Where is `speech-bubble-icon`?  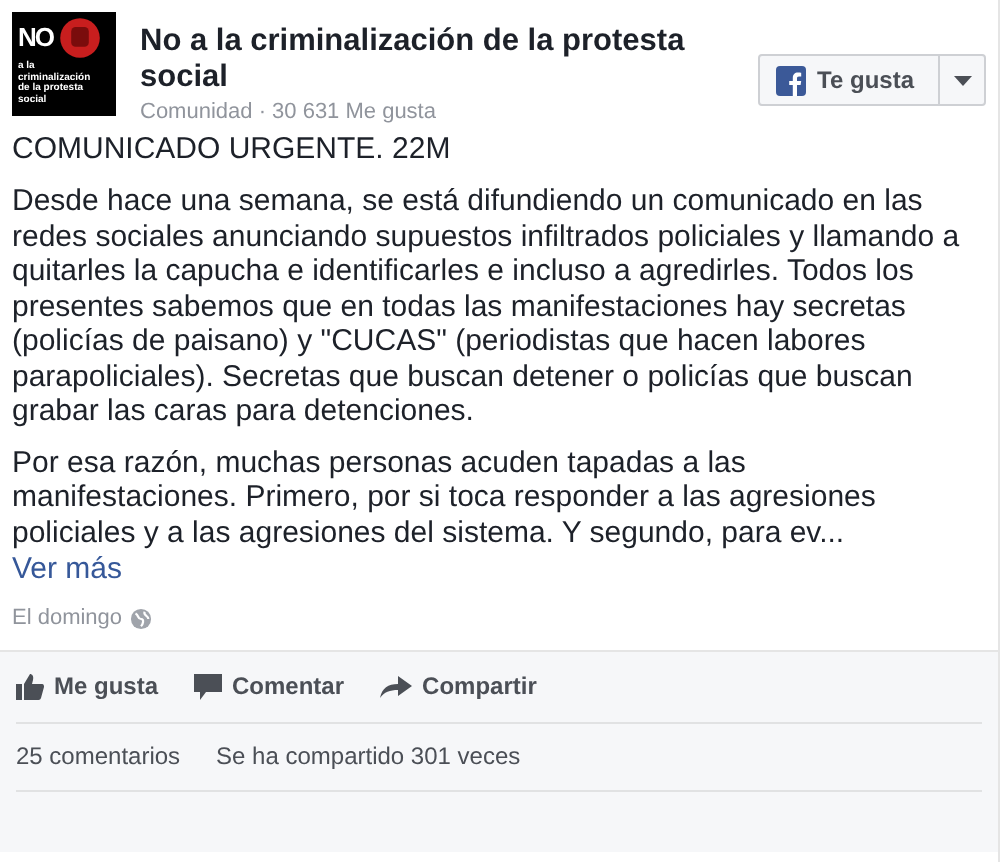 speech-bubble-icon is located at coordinates (208, 686).